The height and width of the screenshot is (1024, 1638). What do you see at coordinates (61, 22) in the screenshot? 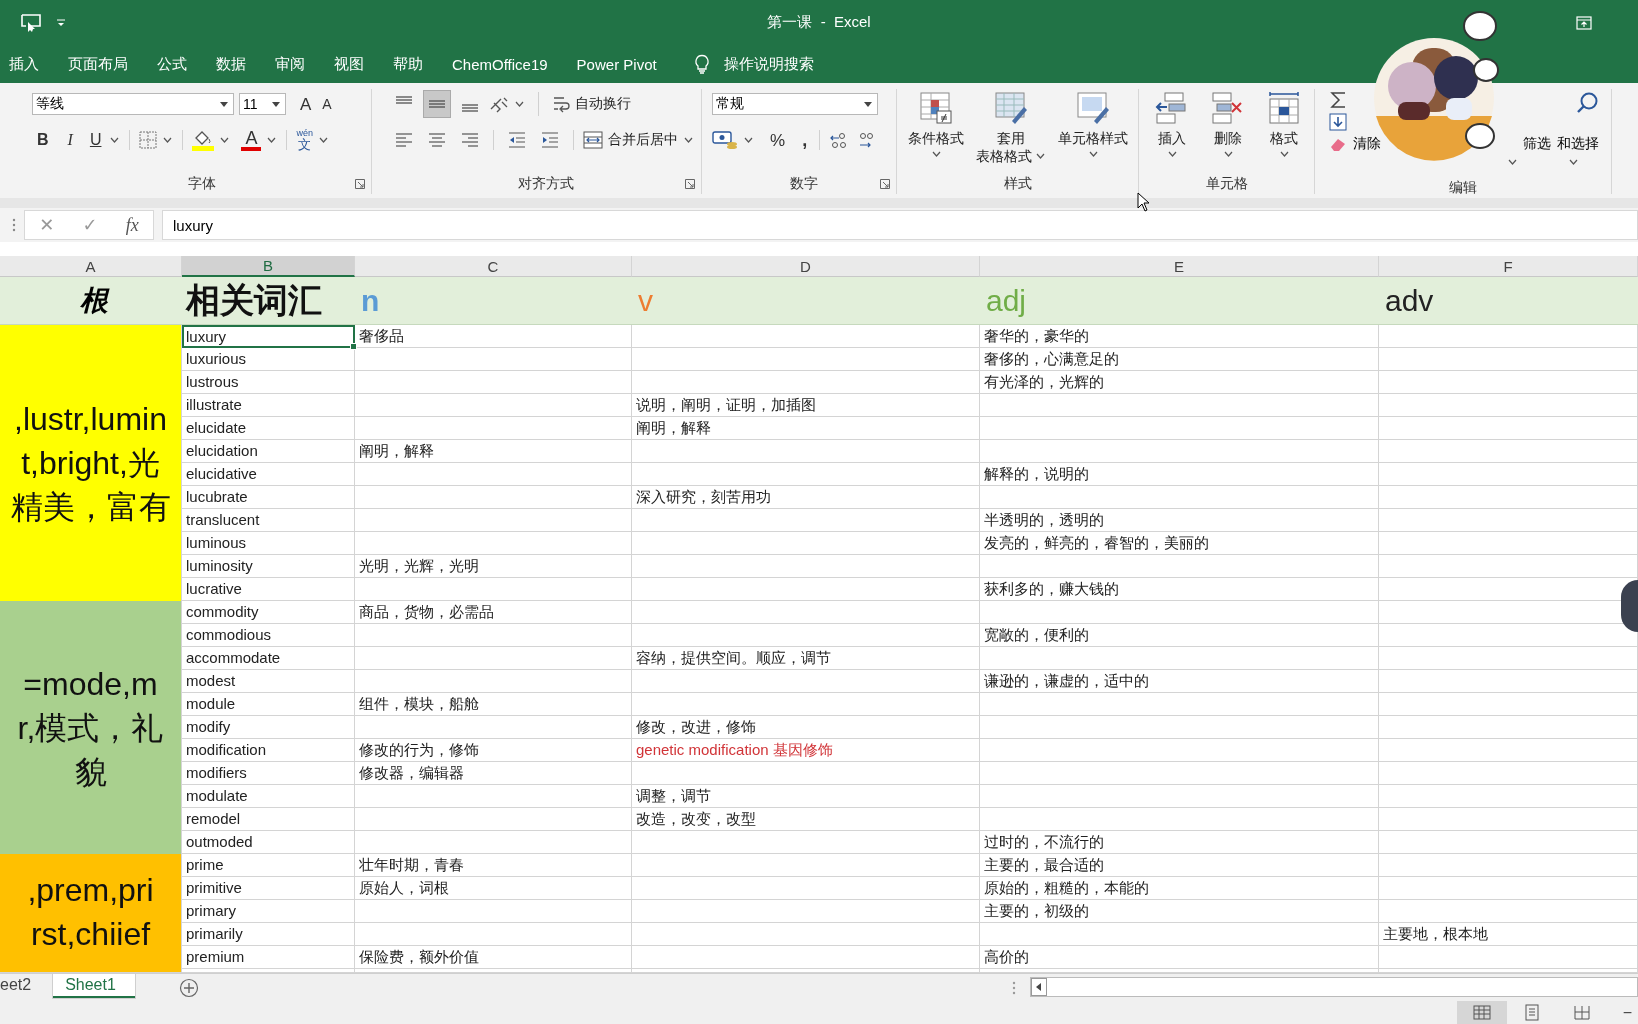
I see `customize-icon` at bounding box center [61, 22].